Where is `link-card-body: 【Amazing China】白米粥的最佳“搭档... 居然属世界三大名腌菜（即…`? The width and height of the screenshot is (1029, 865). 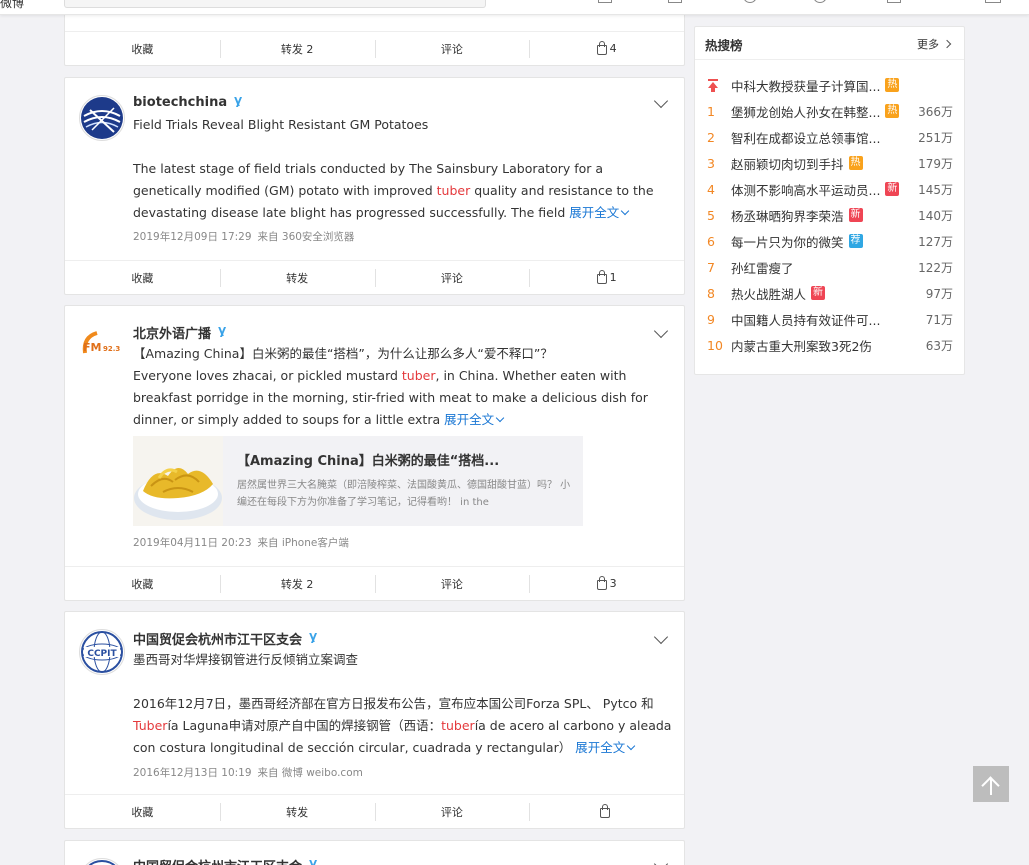 link-card-body: 【Amazing China】白米粥的最佳“搭档... 居然属世界三大名腌菜（即… is located at coordinates (403, 481).